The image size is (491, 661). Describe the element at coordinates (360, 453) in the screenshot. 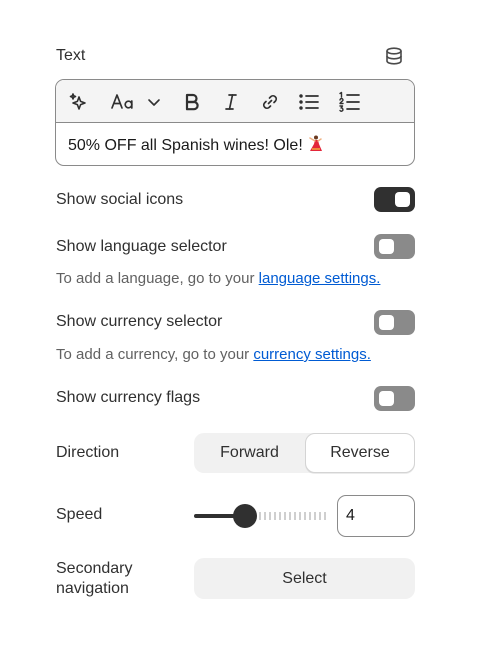

I see `direction-reverse-option: Reverse` at that location.